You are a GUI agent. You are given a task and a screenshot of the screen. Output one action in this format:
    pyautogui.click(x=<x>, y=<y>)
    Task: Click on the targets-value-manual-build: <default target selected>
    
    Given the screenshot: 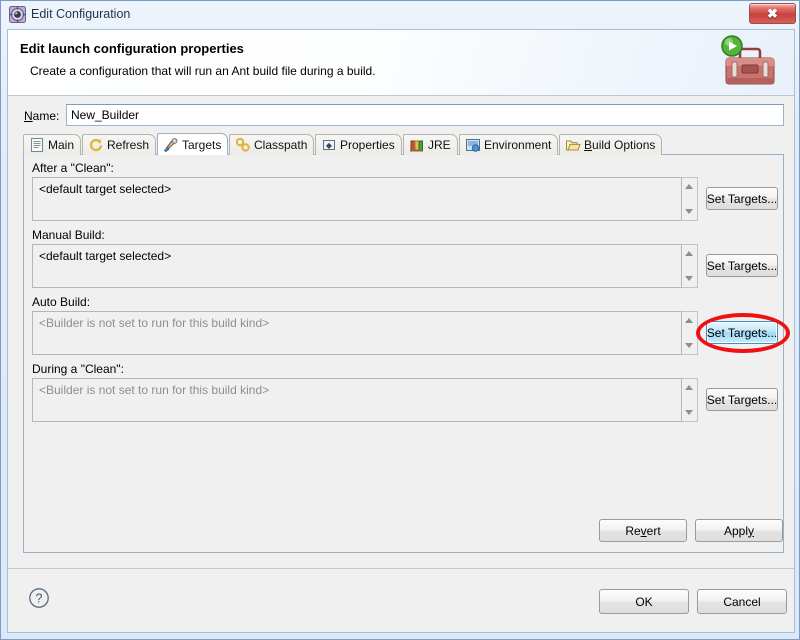 What is the action you would take?
    pyautogui.click(x=357, y=266)
    